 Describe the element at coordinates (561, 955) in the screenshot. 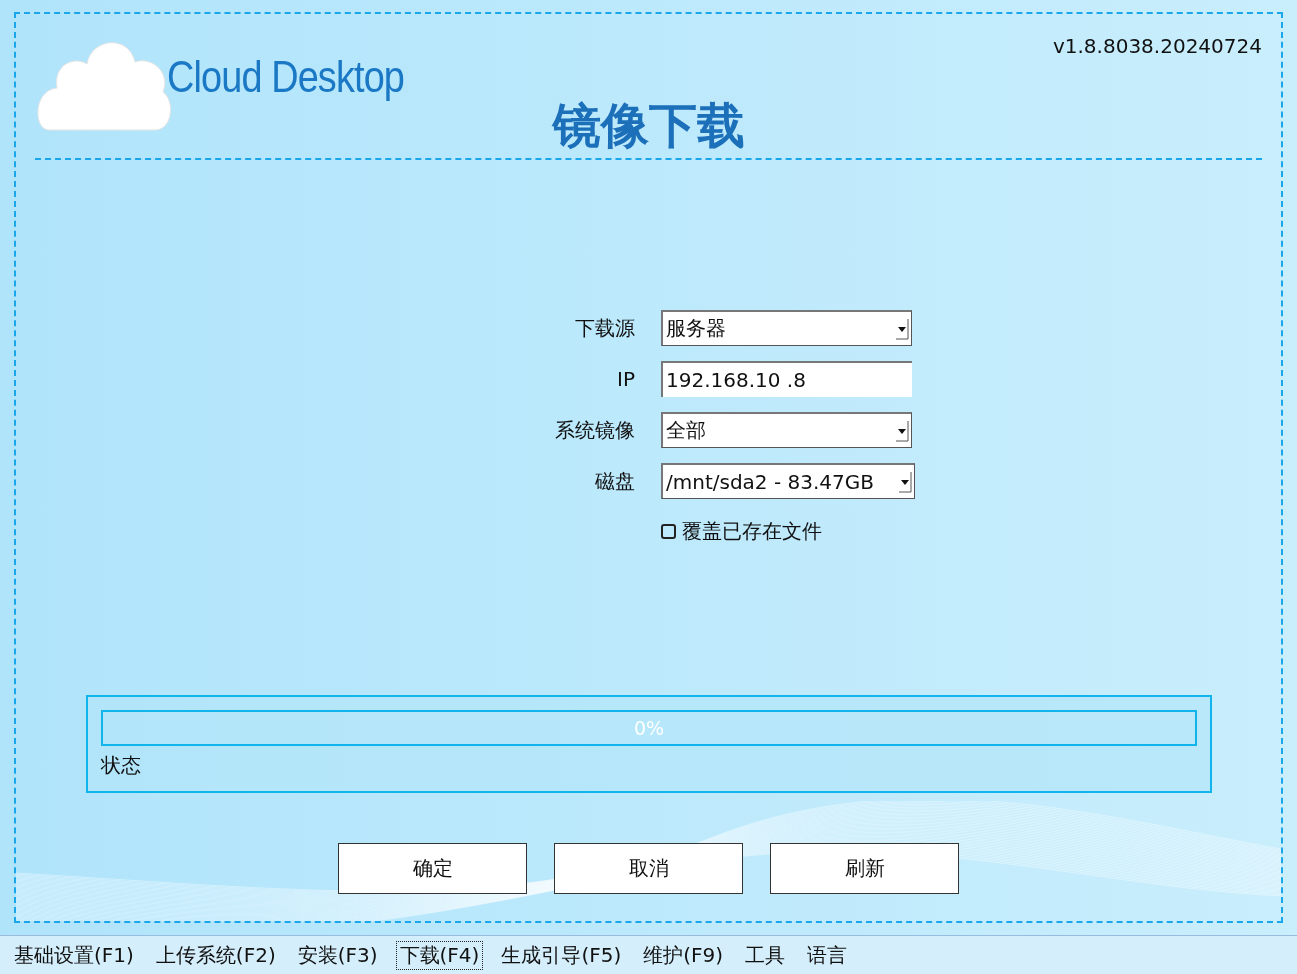

I see `menu-item: 生成引导(F5)` at that location.